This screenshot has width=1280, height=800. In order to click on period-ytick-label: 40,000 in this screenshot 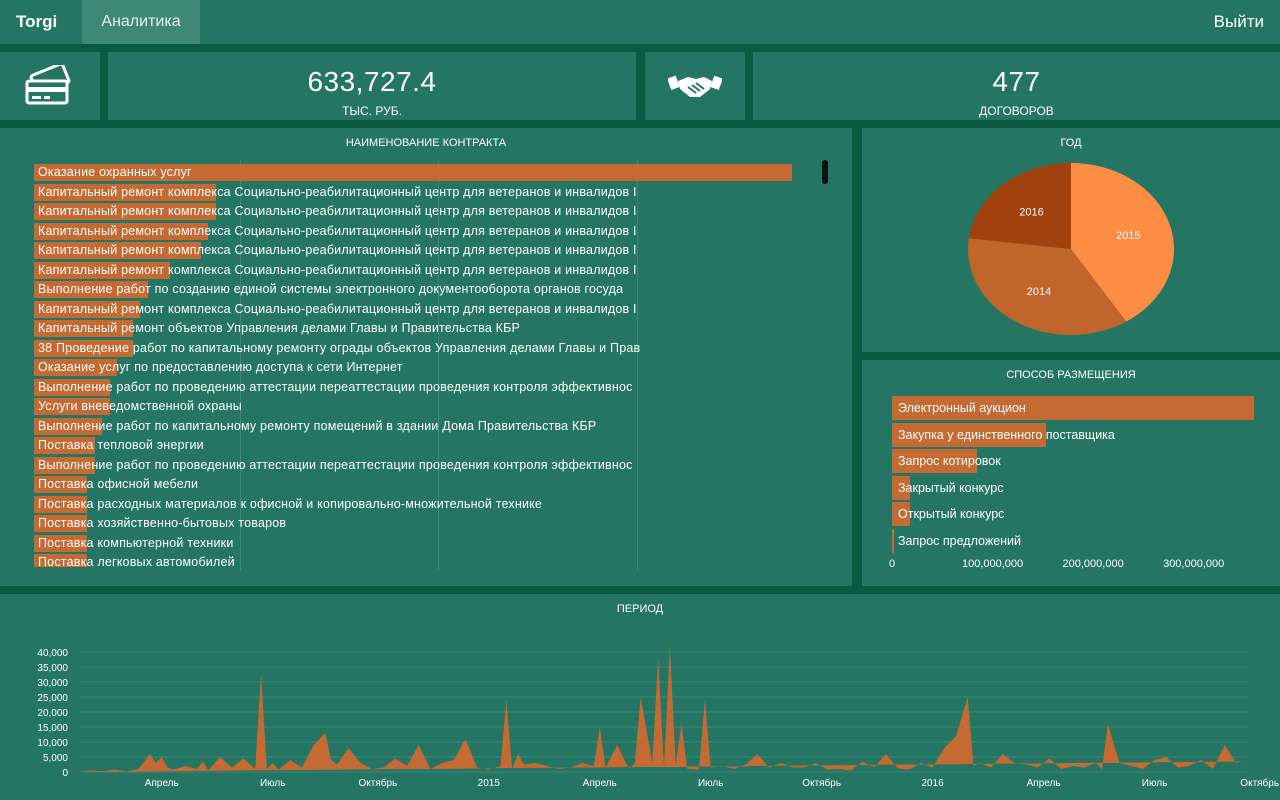, I will do `click(52, 653)`.